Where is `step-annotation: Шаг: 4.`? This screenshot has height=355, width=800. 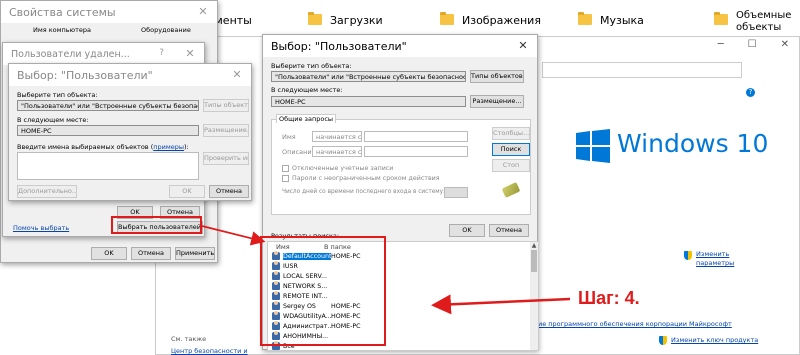 step-annotation: Шаг: 4. is located at coordinates (609, 298).